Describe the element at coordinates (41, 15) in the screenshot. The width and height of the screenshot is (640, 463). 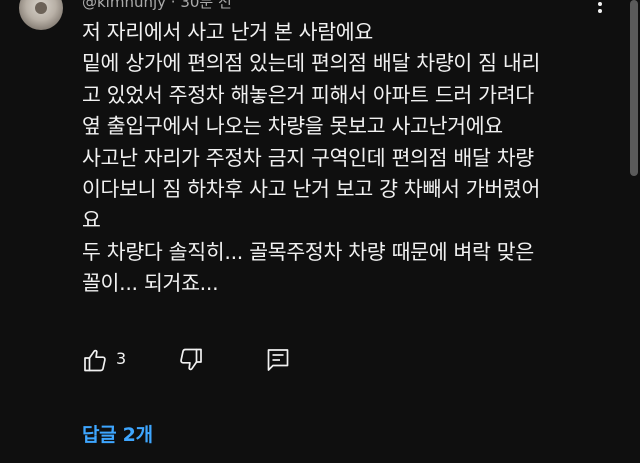
I see `avatar` at that location.